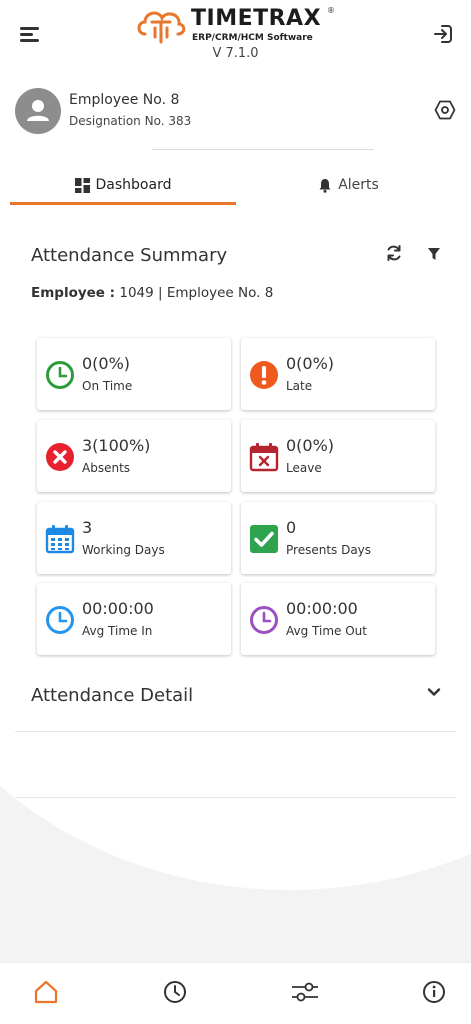 This screenshot has width=471, height=1024. Describe the element at coordinates (60, 457) in the screenshot. I see `cross-circle-icon` at that location.